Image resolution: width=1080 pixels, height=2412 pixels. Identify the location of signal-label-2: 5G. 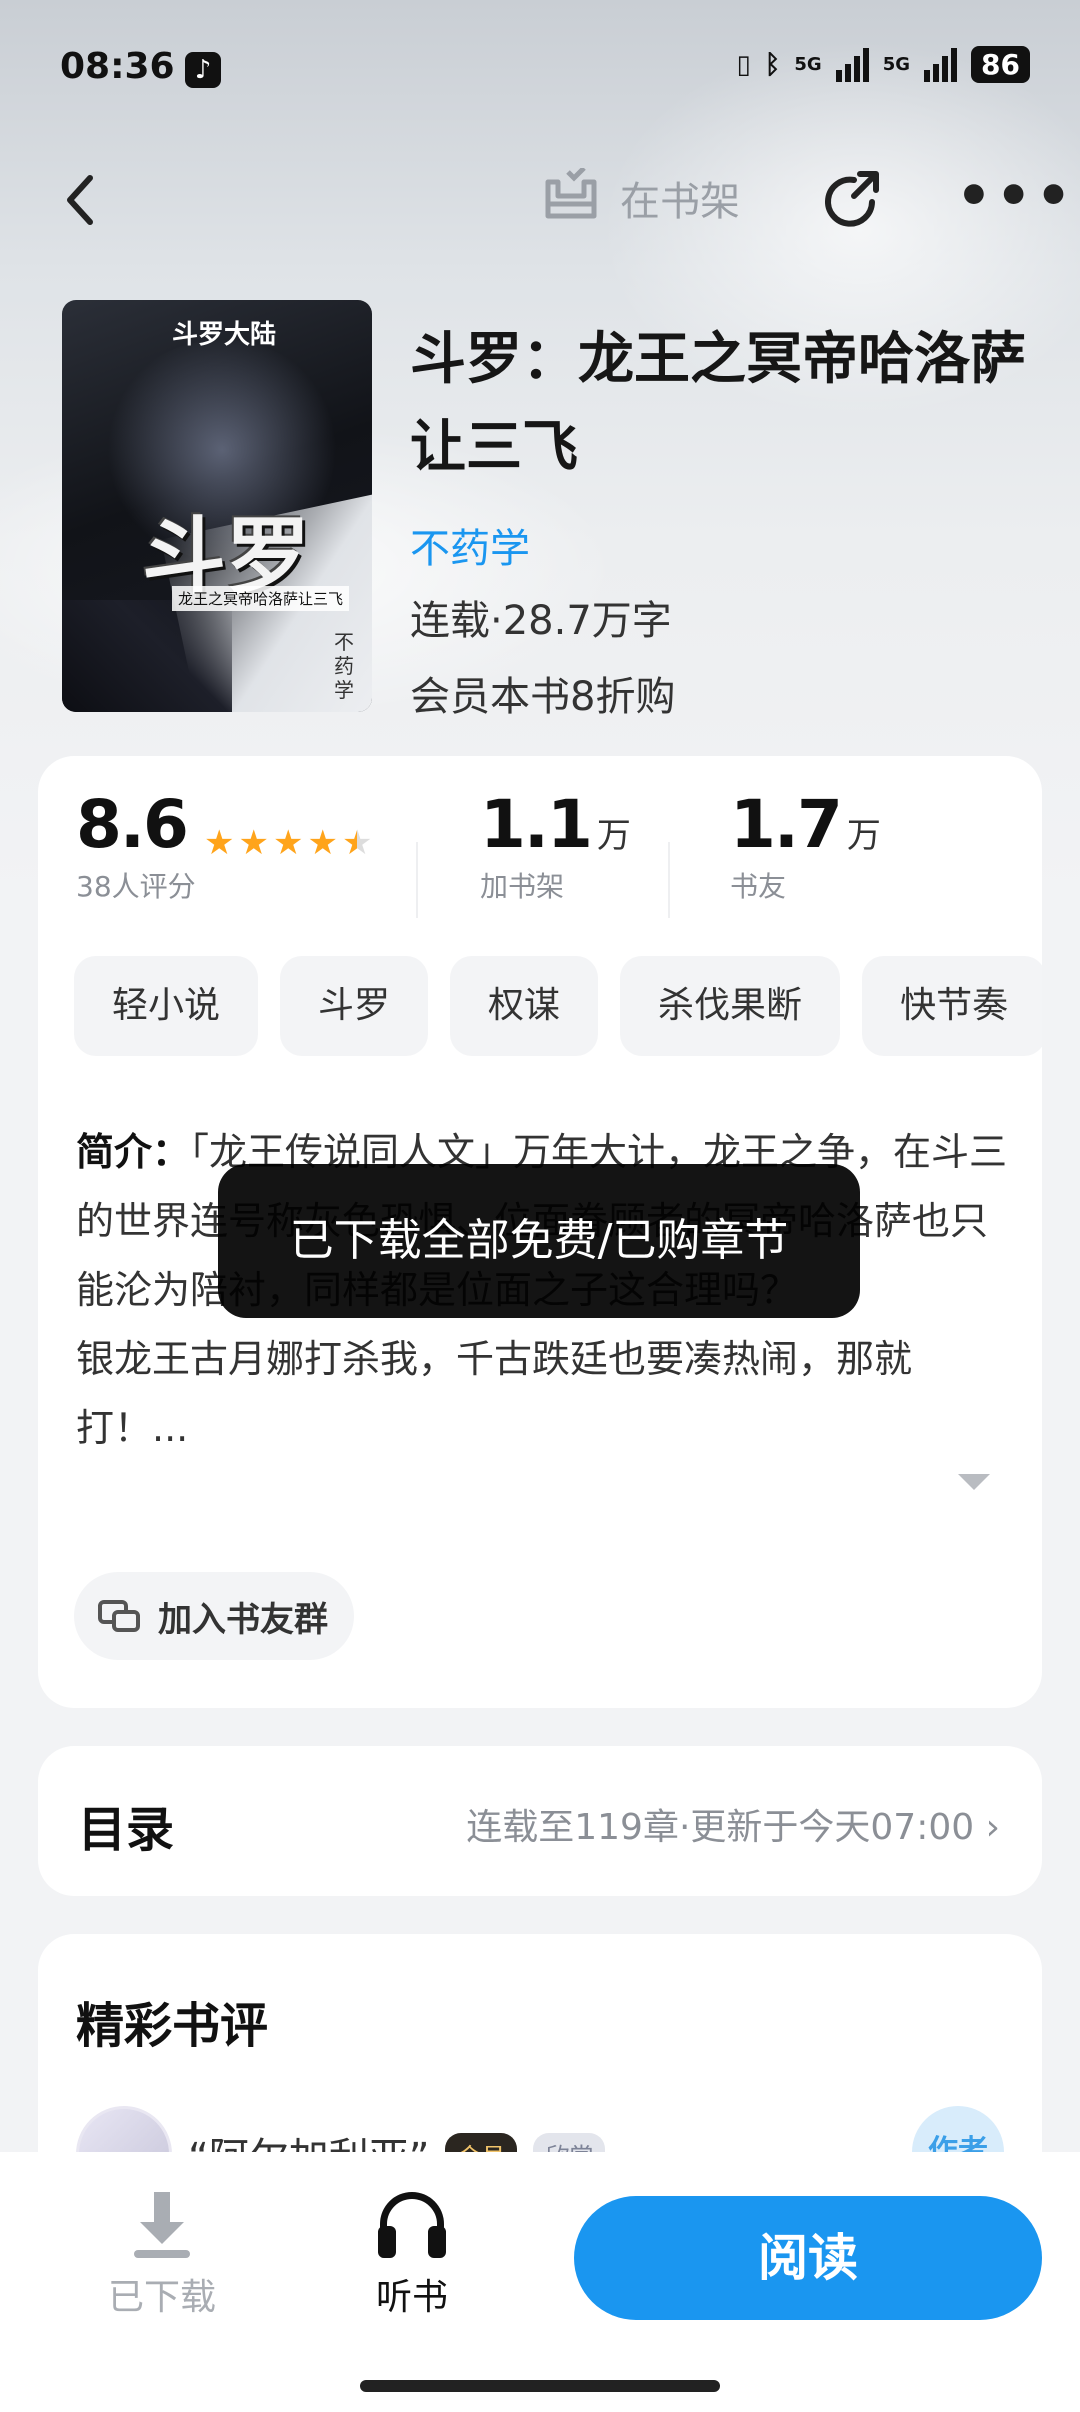
(896, 64).